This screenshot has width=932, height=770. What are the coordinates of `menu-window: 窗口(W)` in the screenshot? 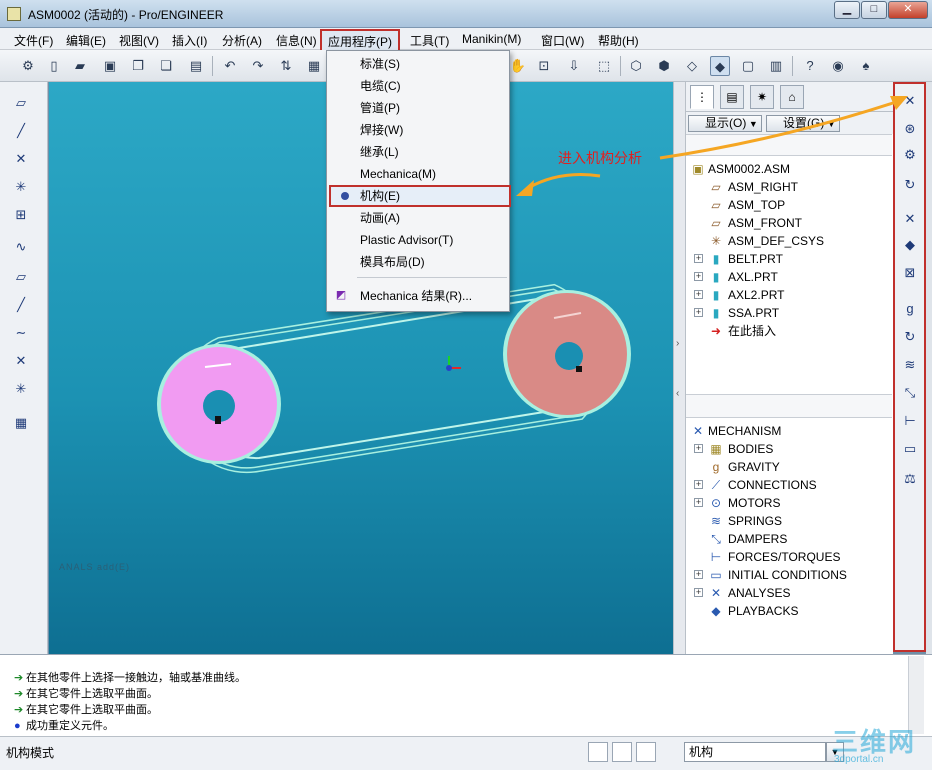 It's located at (562, 40).